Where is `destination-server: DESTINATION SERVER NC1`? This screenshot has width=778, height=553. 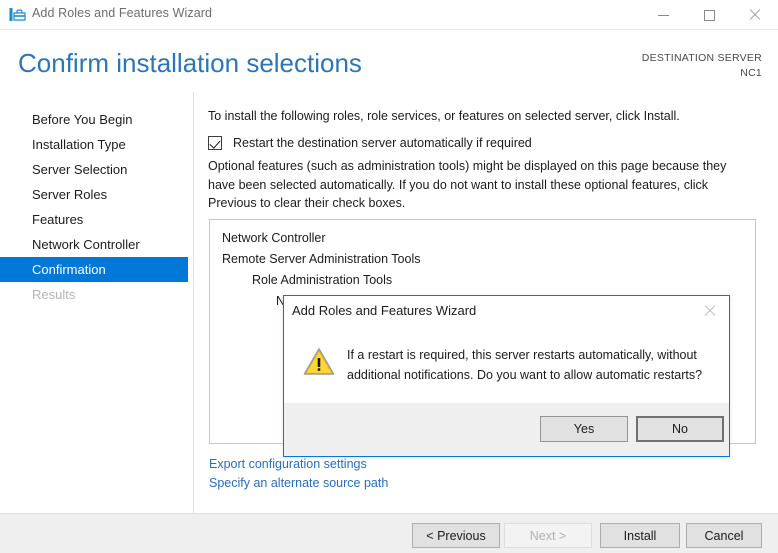
destination-server: DESTINATION SERVER NC1 is located at coordinates (702, 66).